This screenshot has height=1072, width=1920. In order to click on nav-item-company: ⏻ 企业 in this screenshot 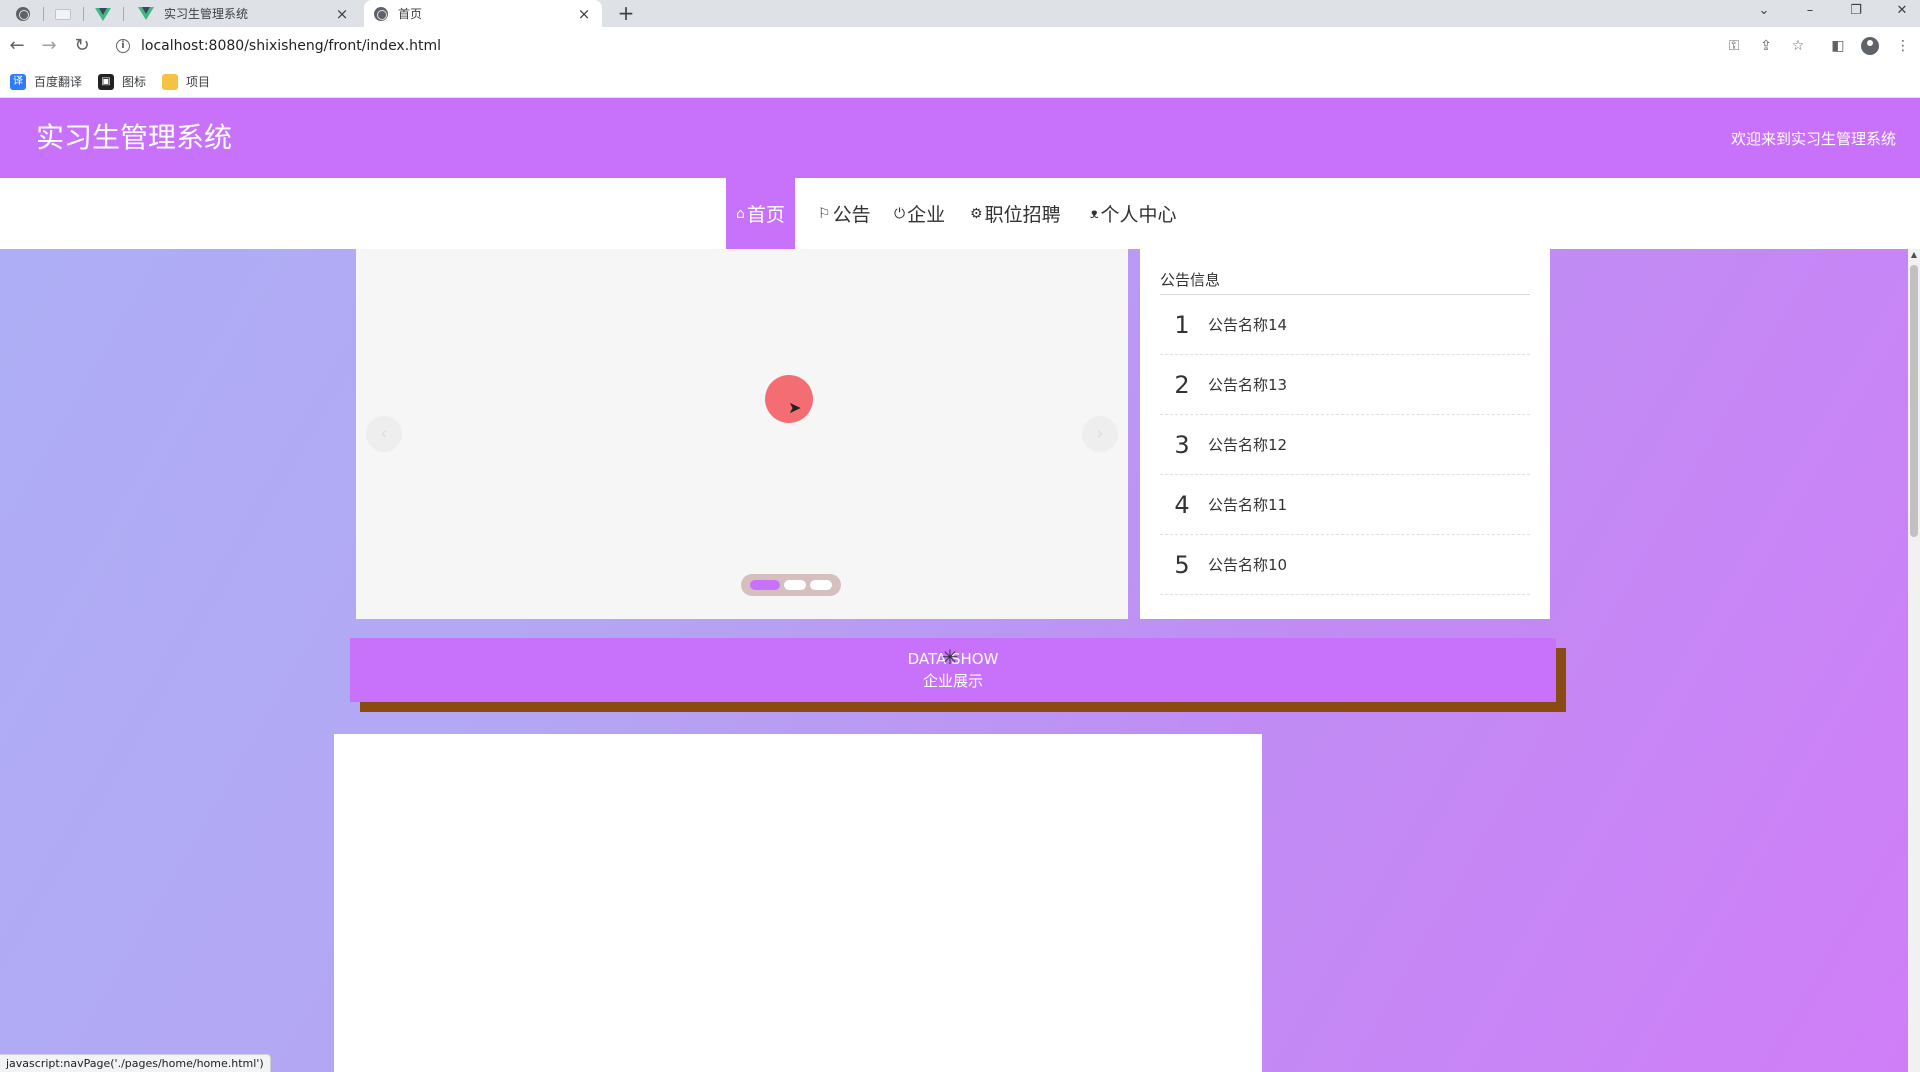, I will do `click(919, 213)`.